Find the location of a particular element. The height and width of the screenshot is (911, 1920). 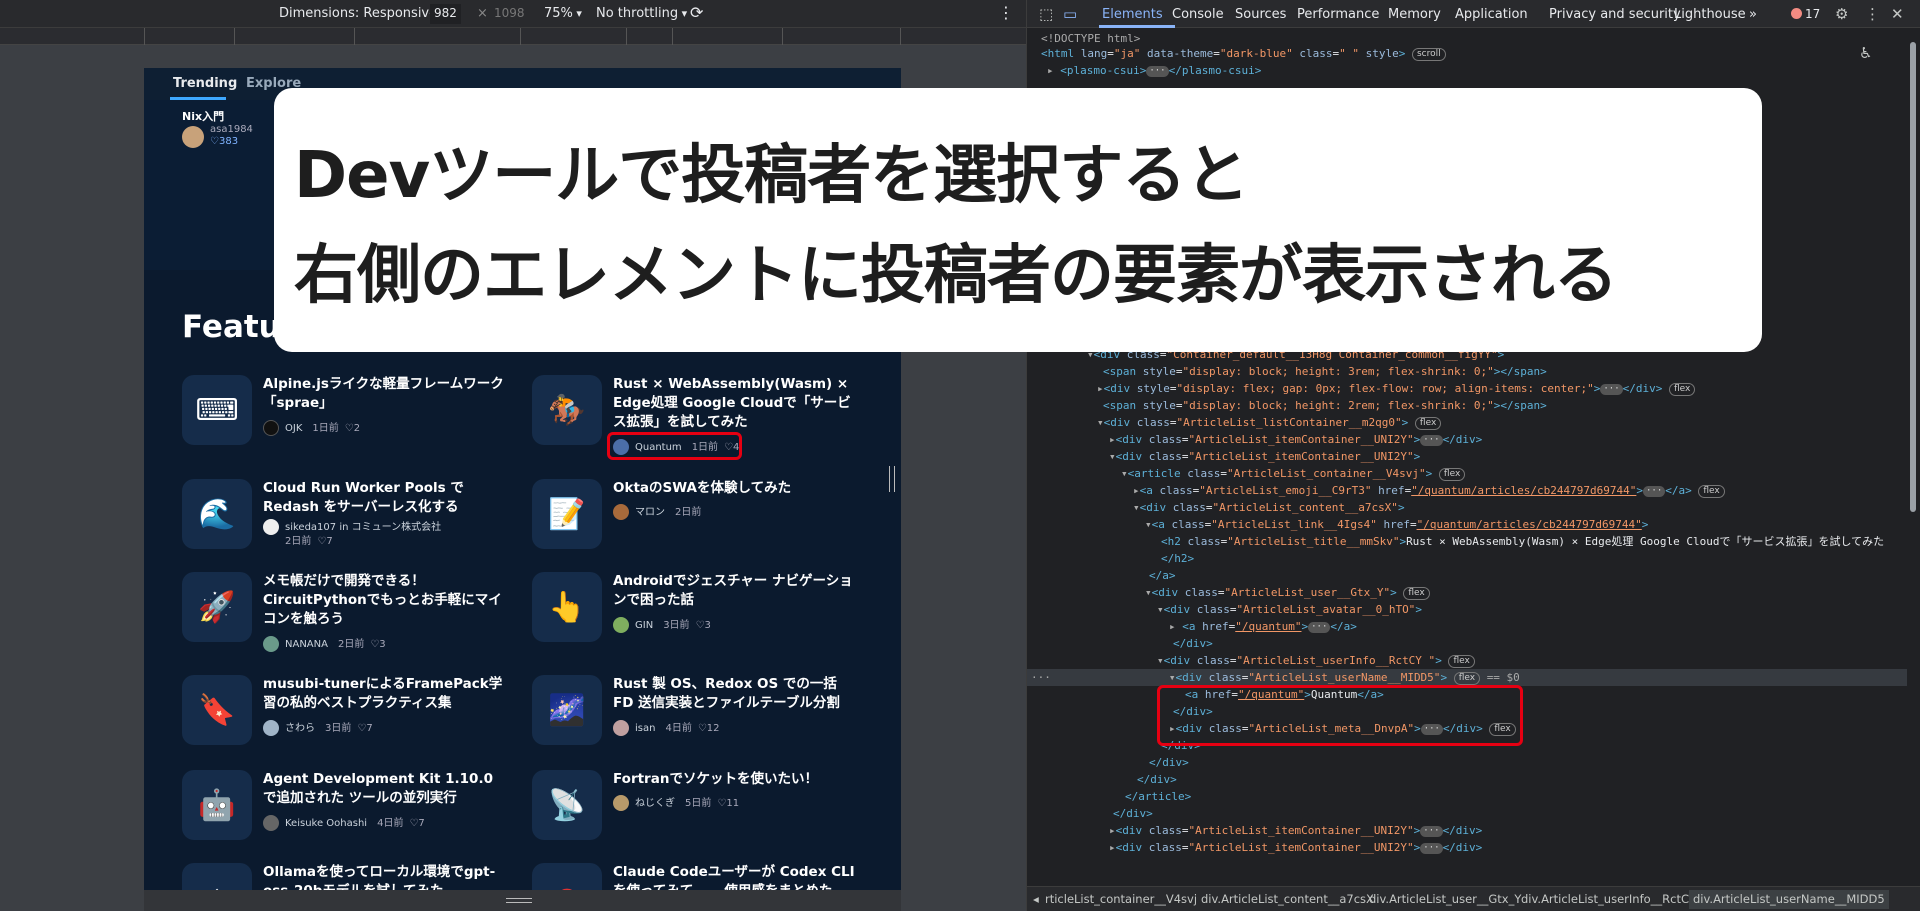

article-card: 📝 OktaのSWAを体験してみた マロン 2日前 is located at coordinates (697, 524).